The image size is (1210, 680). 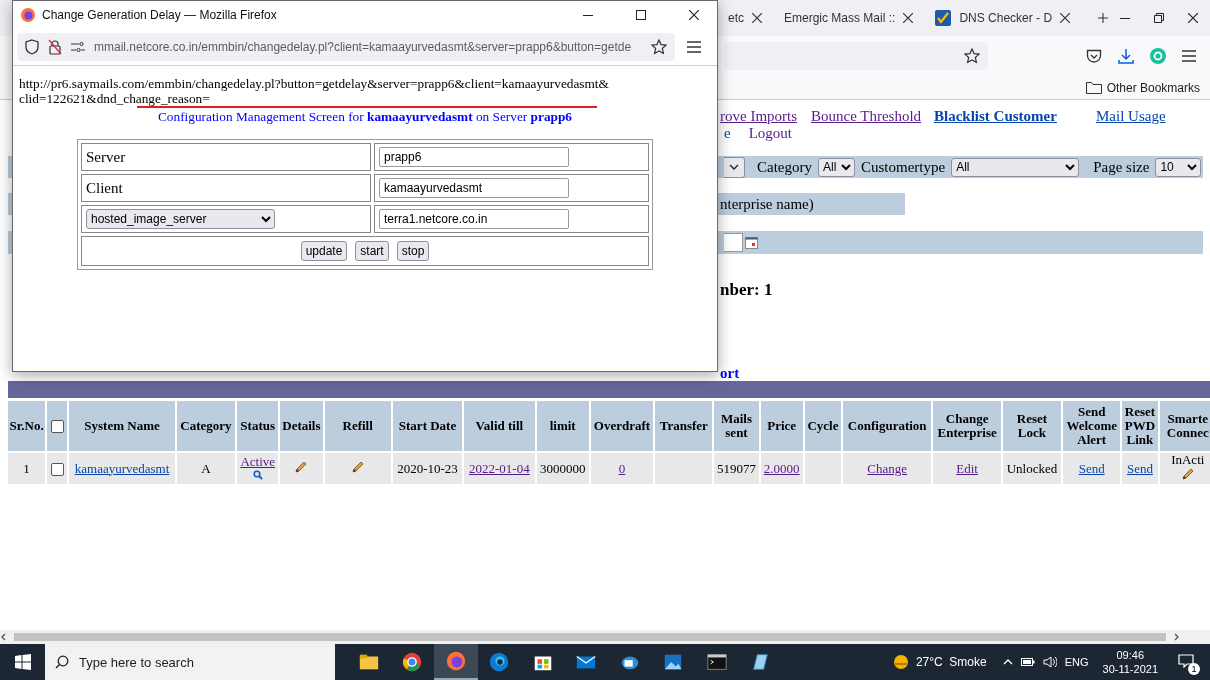 What do you see at coordinates (136, 662) in the screenshot?
I see `search-placeholder: Type here to search` at bounding box center [136, 662].